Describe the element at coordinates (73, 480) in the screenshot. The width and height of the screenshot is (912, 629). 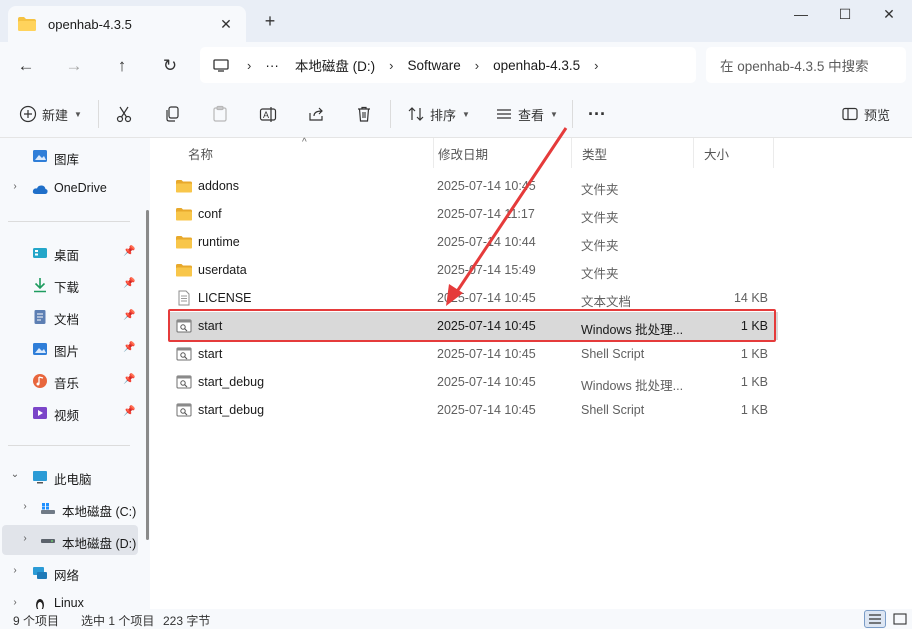
I see `sidebar-item-label: 此电脑` at that location.